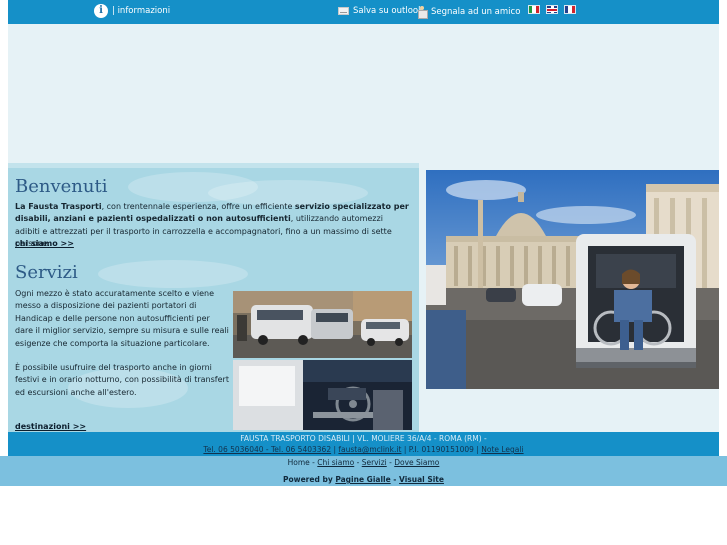  Describe the element at coordinates (416, 462) in the screenshot. I see `nav-dove-siamo: Dove Siamo` at that location.